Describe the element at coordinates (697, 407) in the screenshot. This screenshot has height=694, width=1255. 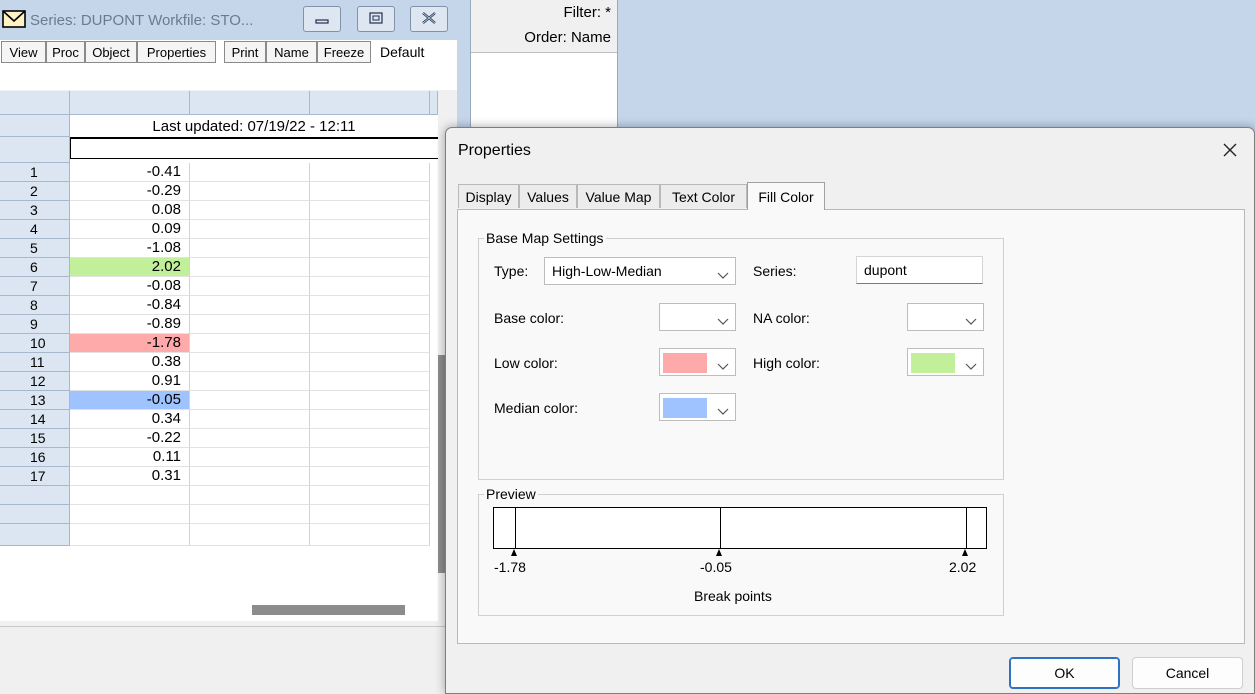
I see `median-color-select` at that location.